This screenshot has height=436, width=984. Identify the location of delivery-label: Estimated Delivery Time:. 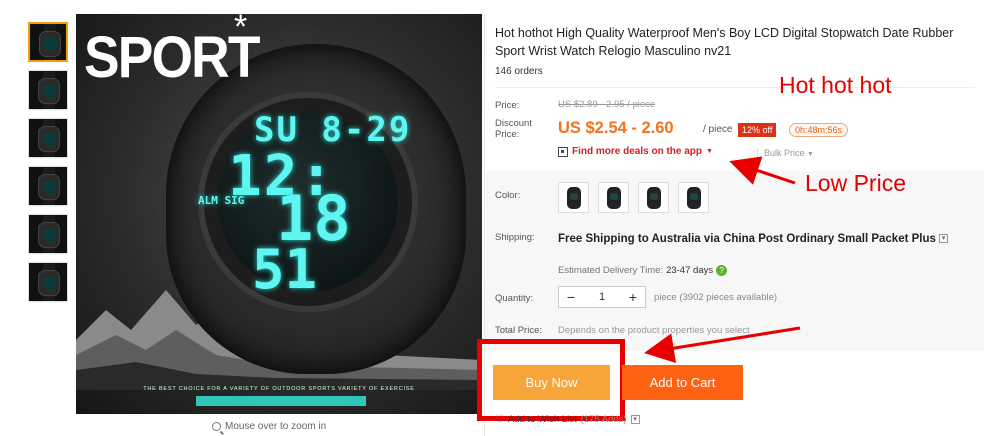
(611, 270).